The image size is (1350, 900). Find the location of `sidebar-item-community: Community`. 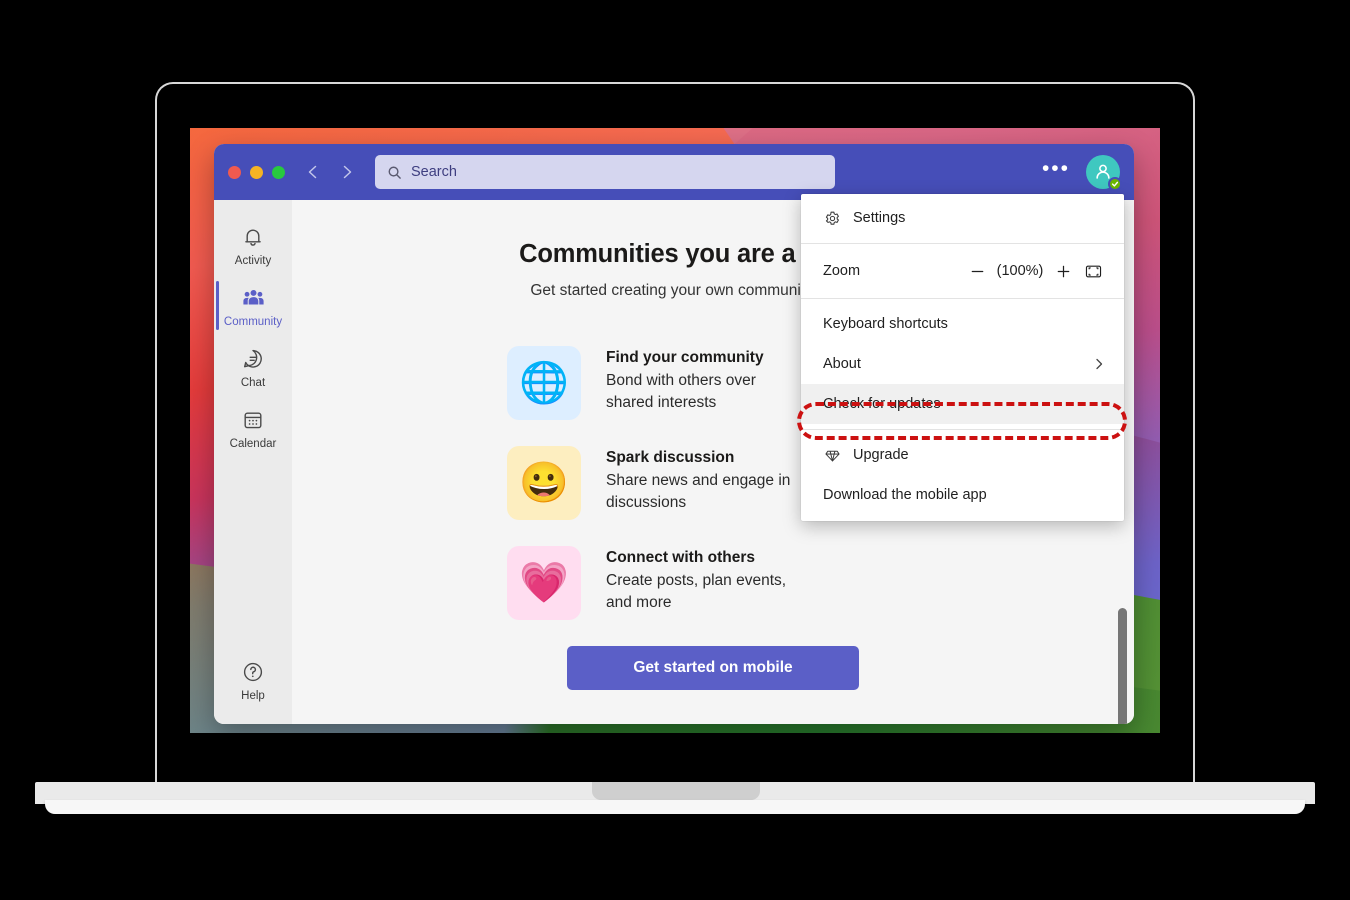

sidebar-item-community: Community is located at coordinates (253, 305).